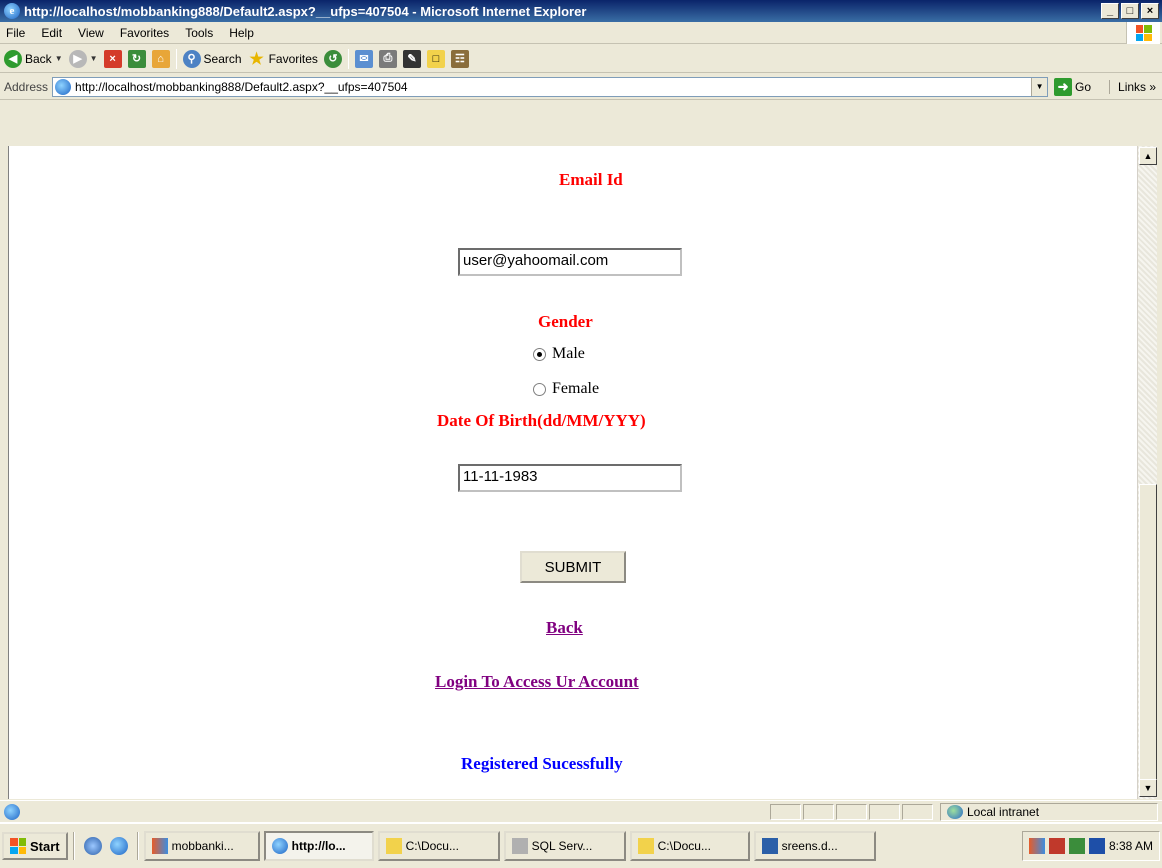 The image size is (1162, 868). I want to click on back-button: ◀ Back ▼, so click(33, 58).